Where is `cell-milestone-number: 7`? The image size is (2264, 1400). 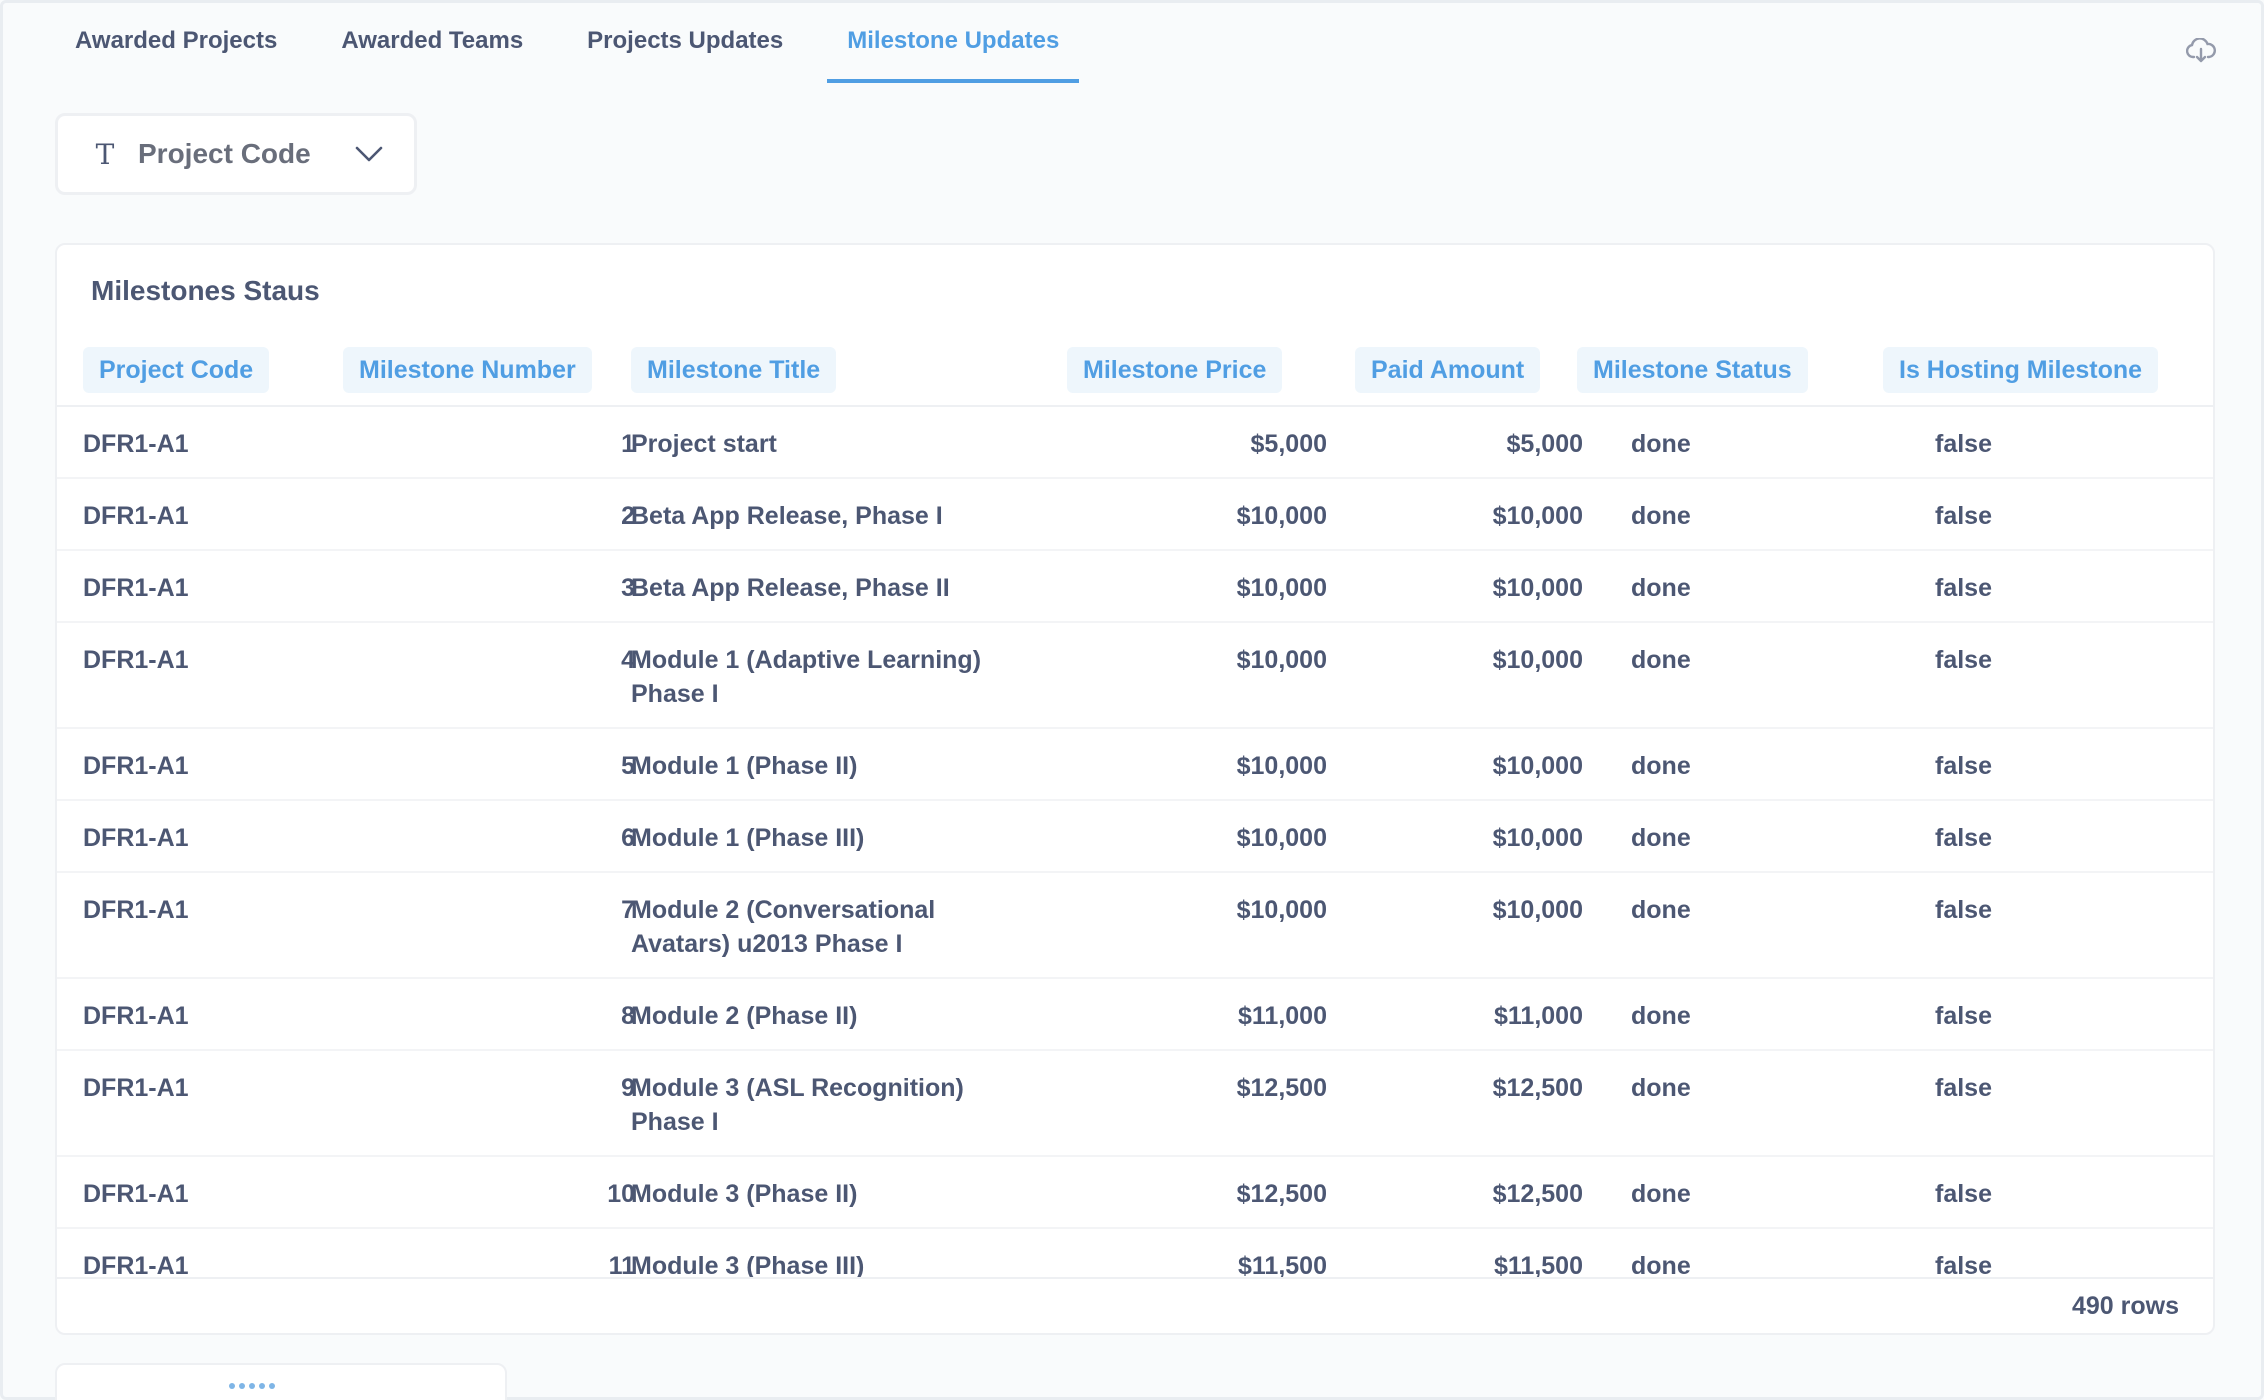 cell-milestone-number: 7 is located at coordinates (628, 910).